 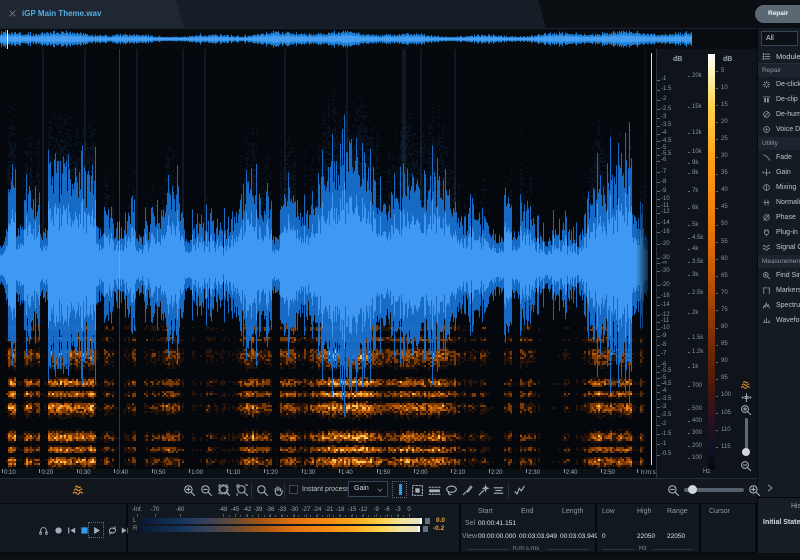 I want to click on zoom-all-icon, so click(x=242, y=490).